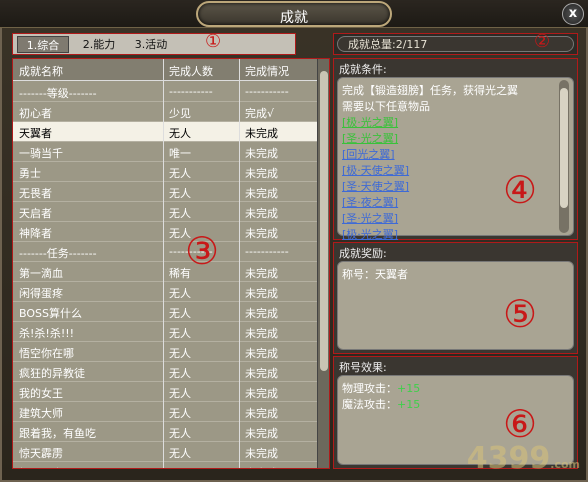 This screenshot has width=588, height=482. Describe the element at coordinates (368, 154) in the screenshot. I see `item-link: [回光之翼]` at that location.